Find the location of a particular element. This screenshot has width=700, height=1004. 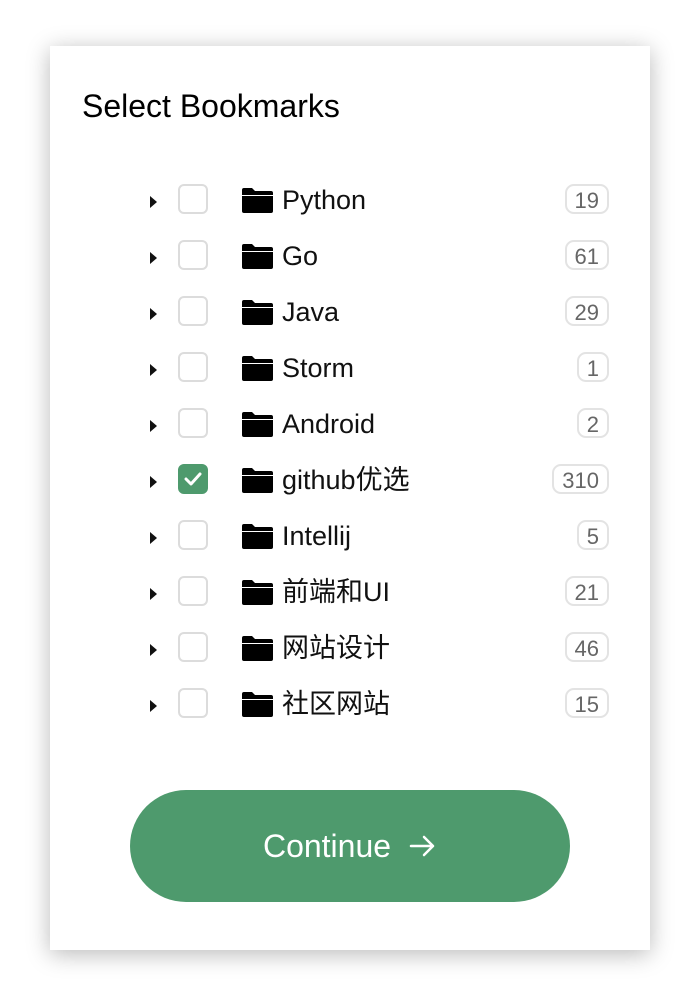

folder-label: github优选 is located at coordinates (346, 480).